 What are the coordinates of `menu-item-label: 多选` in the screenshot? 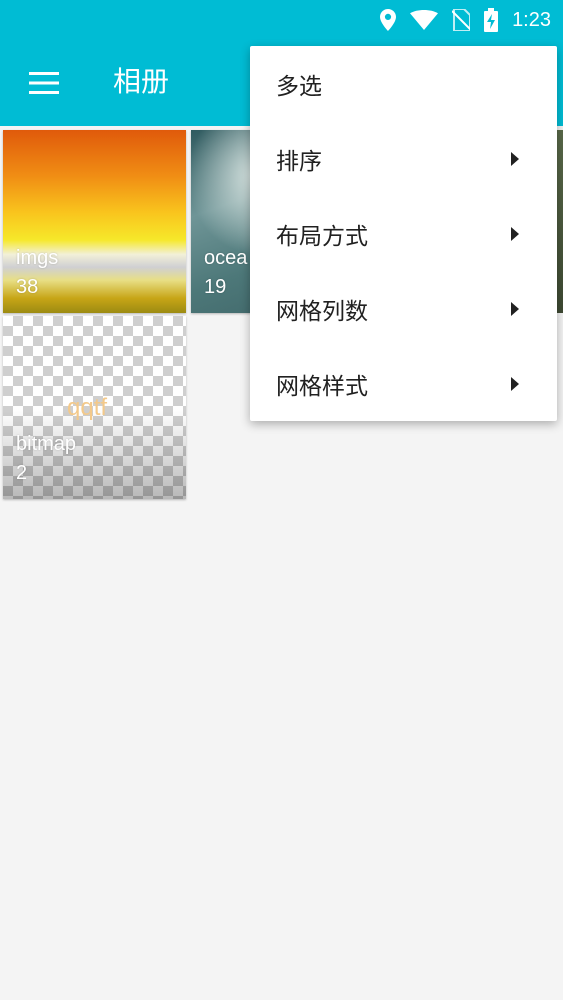 It's located at (299, 86).